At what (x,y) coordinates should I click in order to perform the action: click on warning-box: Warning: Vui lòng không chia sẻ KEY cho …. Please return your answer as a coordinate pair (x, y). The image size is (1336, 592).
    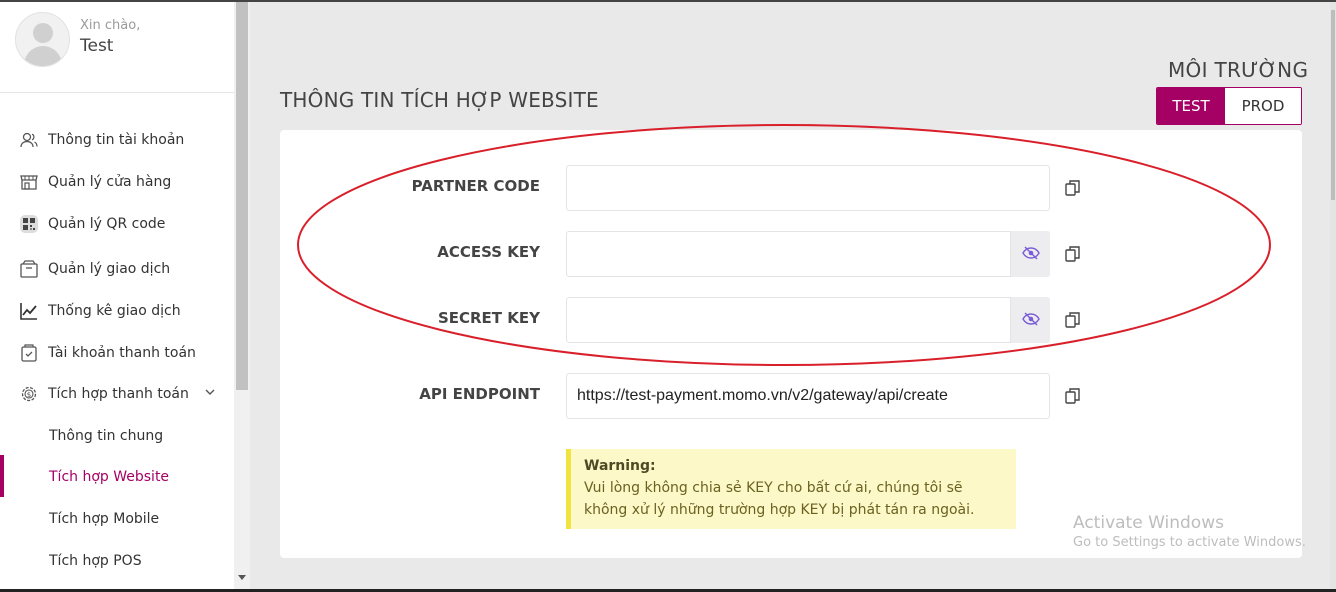
    Looking at the image, I should click on (791, 489).